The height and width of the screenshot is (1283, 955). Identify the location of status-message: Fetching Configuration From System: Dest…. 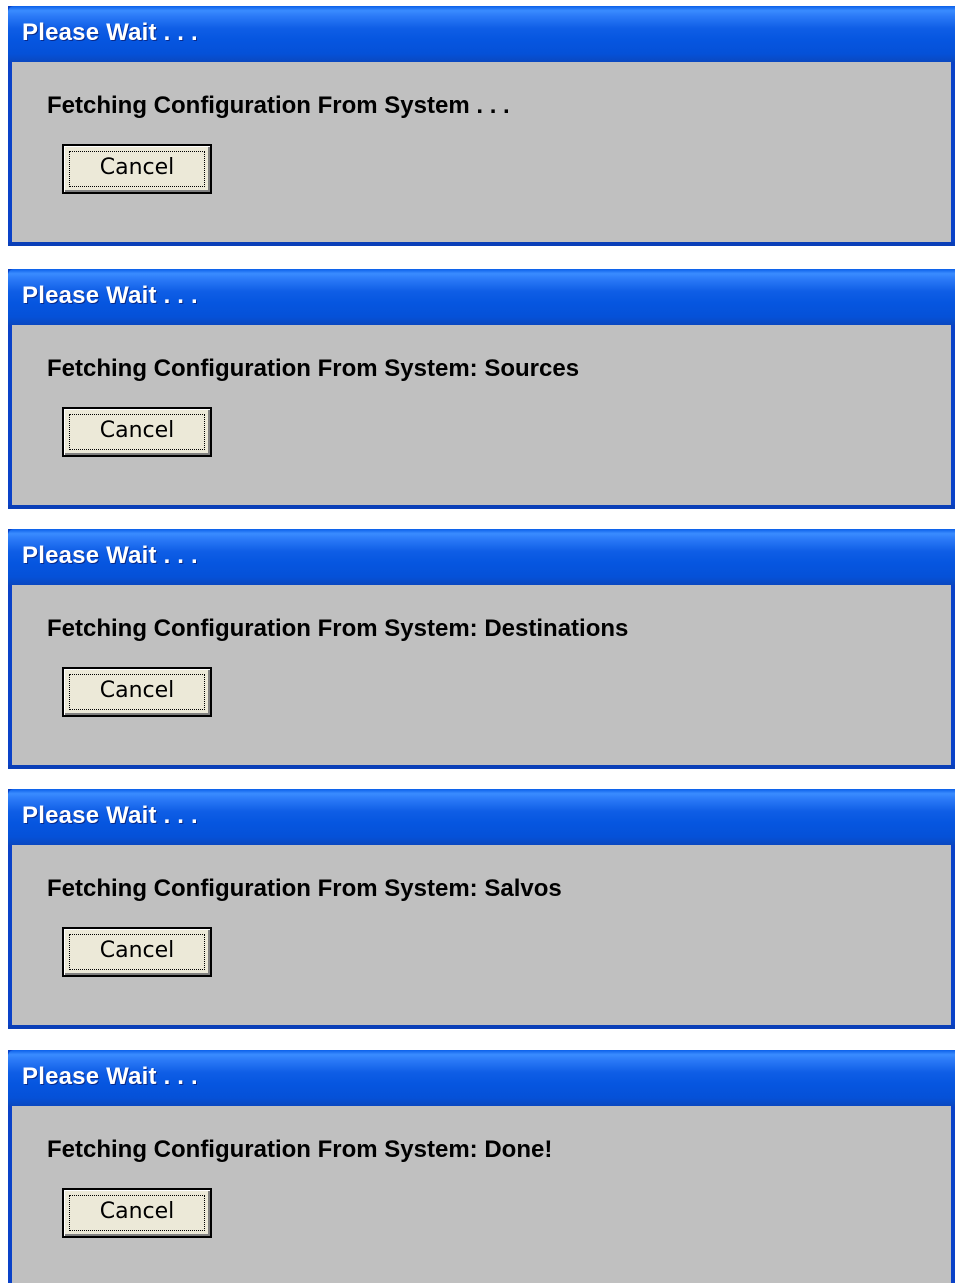
(338, 628).